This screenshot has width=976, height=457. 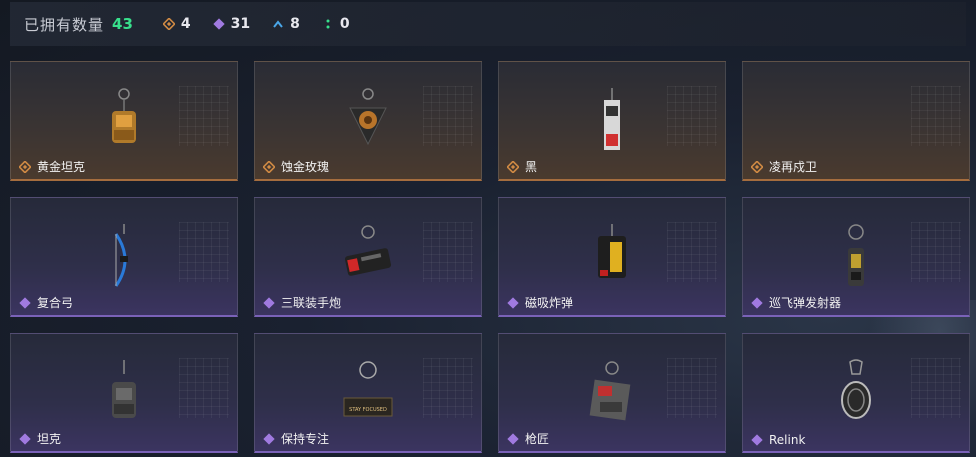 I want to click on charm-name-row: 保持专注, so click(x=296, y=438).